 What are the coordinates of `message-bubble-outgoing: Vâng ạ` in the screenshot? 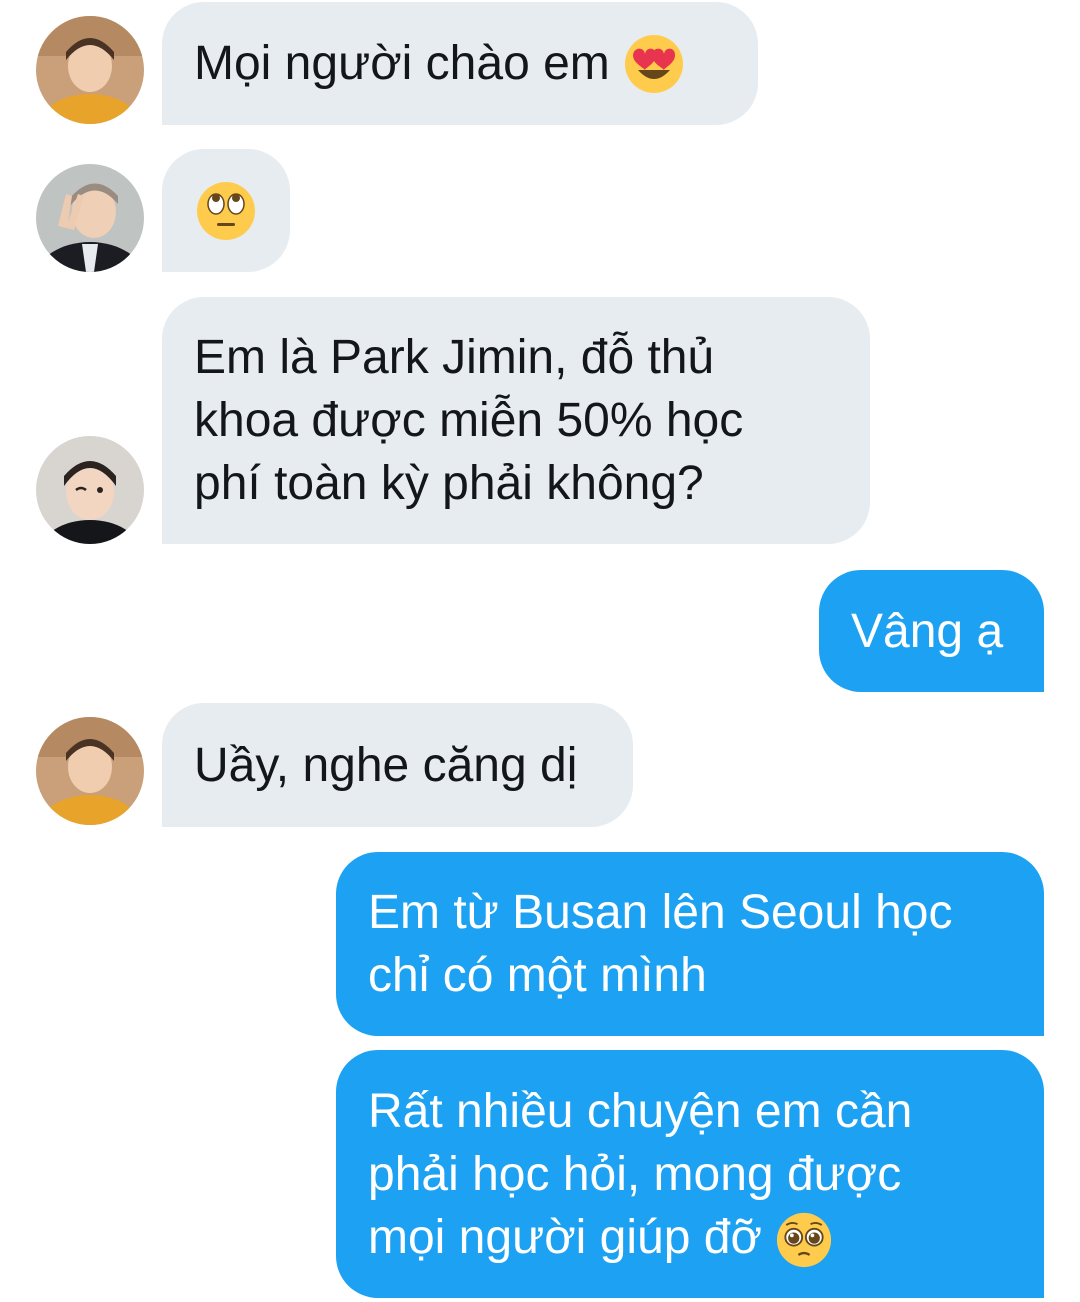 It's located at (931, 631).